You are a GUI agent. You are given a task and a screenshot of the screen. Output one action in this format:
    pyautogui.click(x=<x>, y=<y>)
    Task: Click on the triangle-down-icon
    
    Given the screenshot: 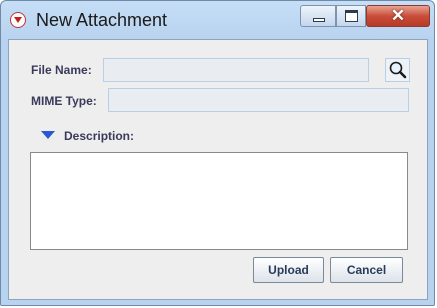 What is the action you would take?
    pyautogui.click(x=48, y=135)
    